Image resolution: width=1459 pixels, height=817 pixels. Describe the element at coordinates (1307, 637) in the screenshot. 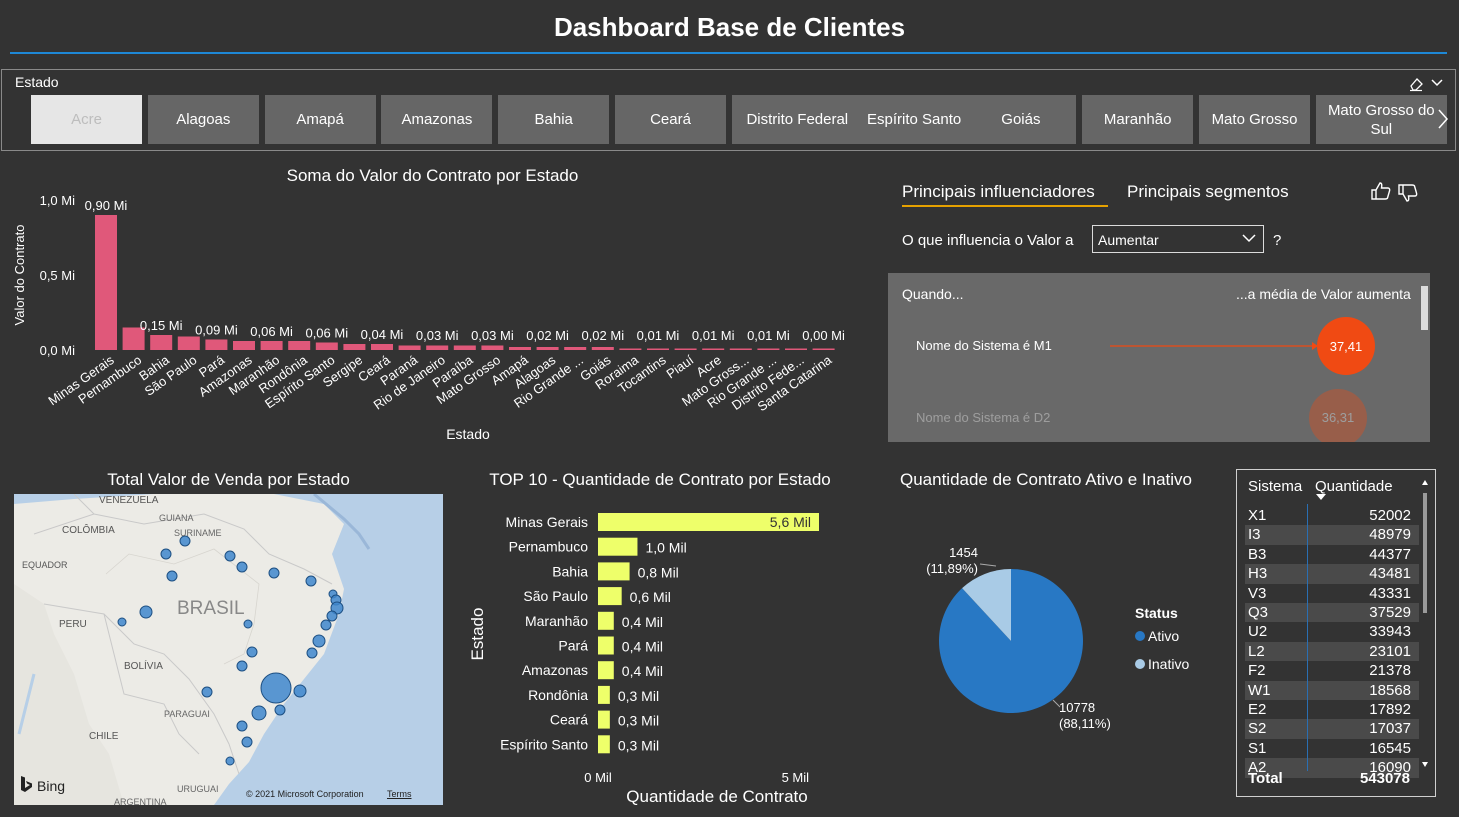

I see `column-divider` at that location.